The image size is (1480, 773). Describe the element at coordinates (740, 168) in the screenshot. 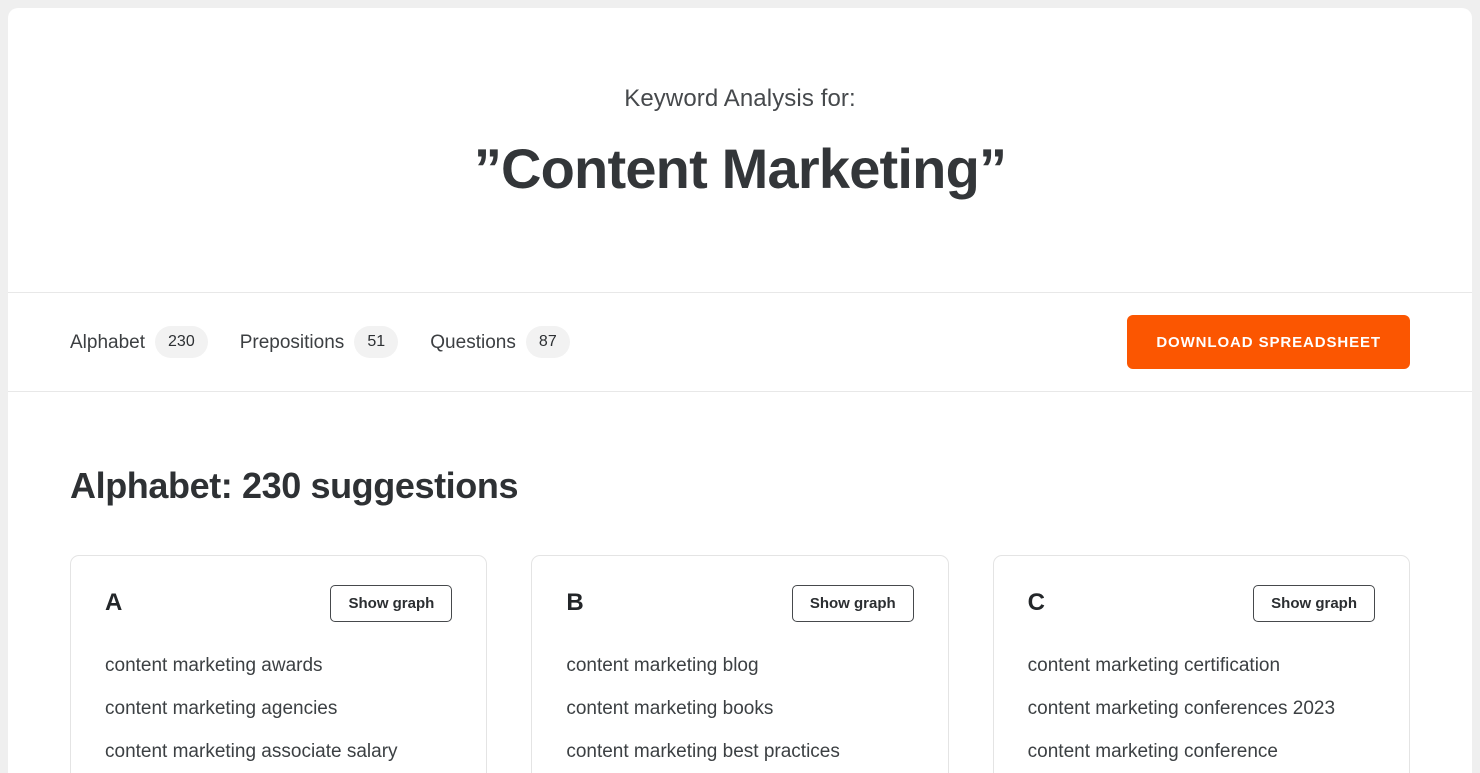

I see `page-title: ”Content Marketing”` at that location.